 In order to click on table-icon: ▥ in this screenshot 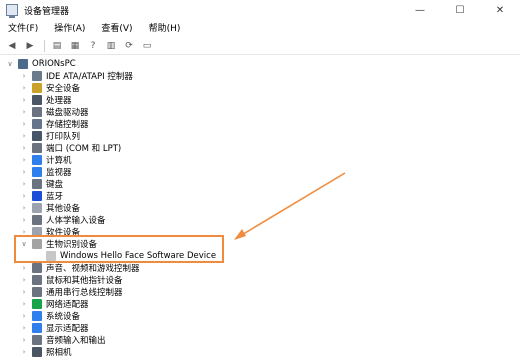, I will do `click(111, 46)`.